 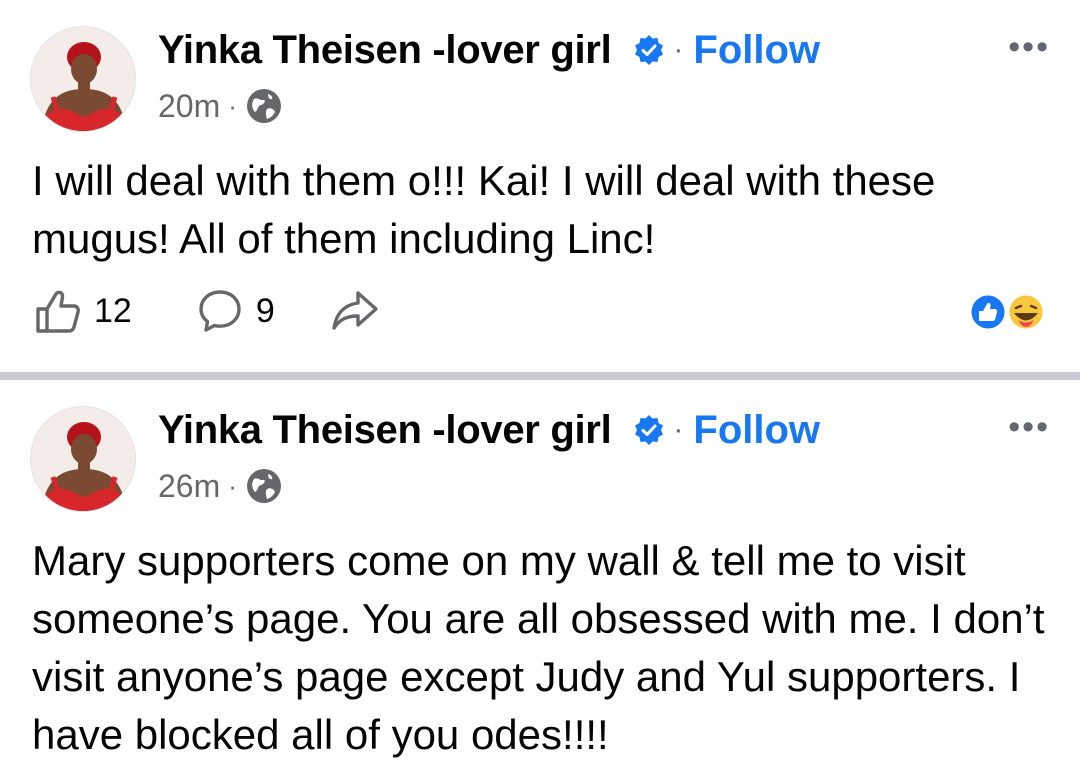 I want to click on post-actions: 12 9, so click(x=206, y=311).